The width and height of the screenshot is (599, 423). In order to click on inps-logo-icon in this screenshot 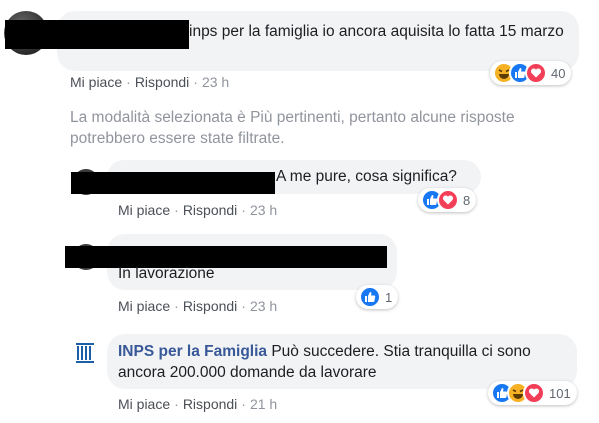, I will do `click(85, 353)`.